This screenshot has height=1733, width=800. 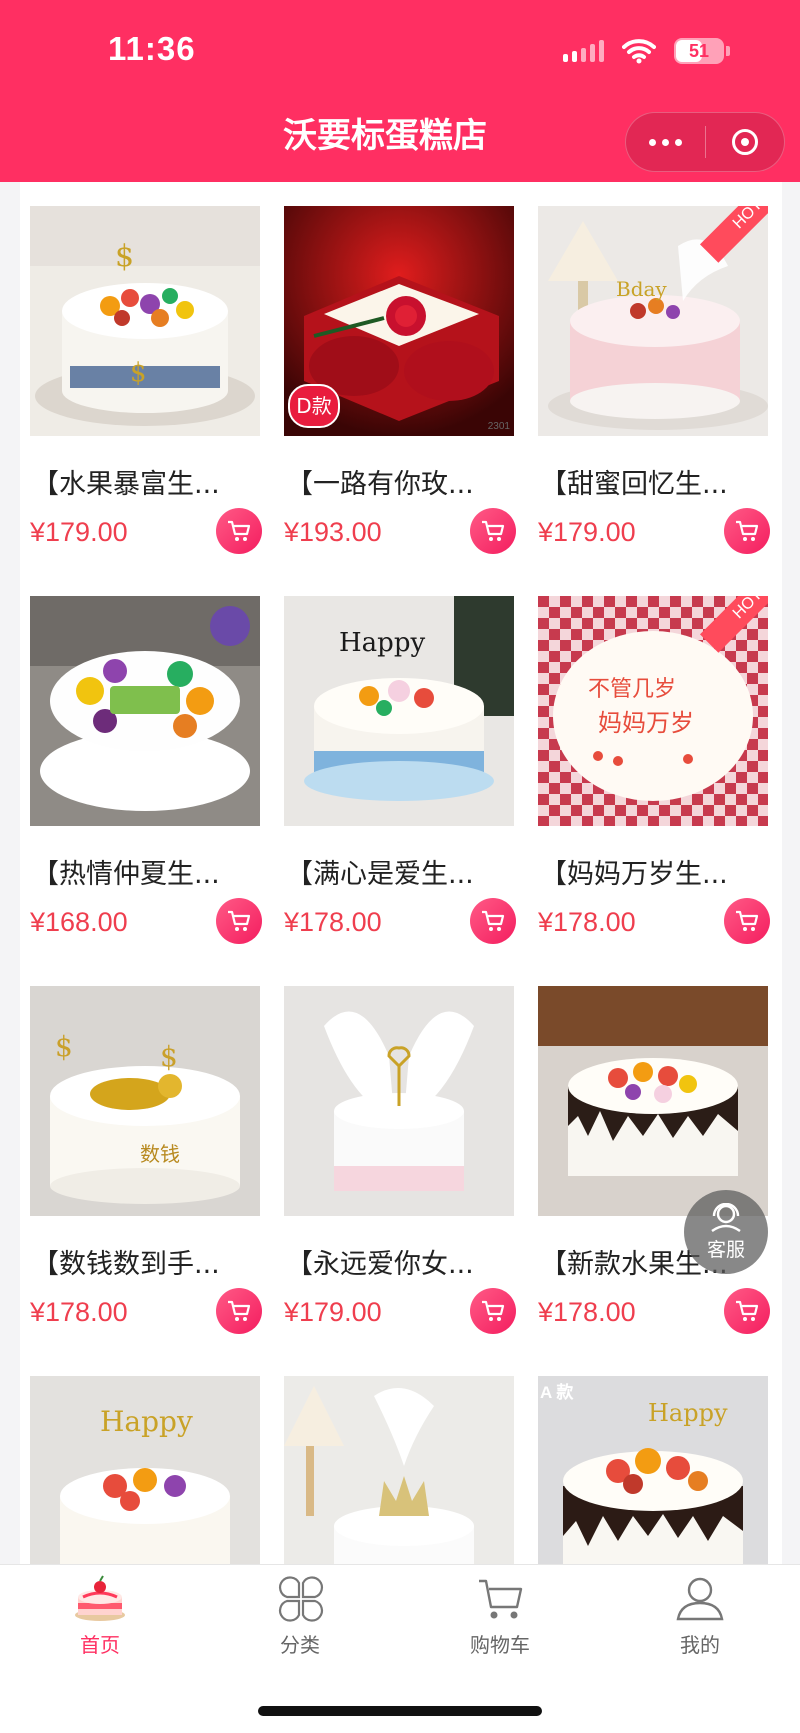 I want to click on cake-icon, so click(x=100, y=1598).